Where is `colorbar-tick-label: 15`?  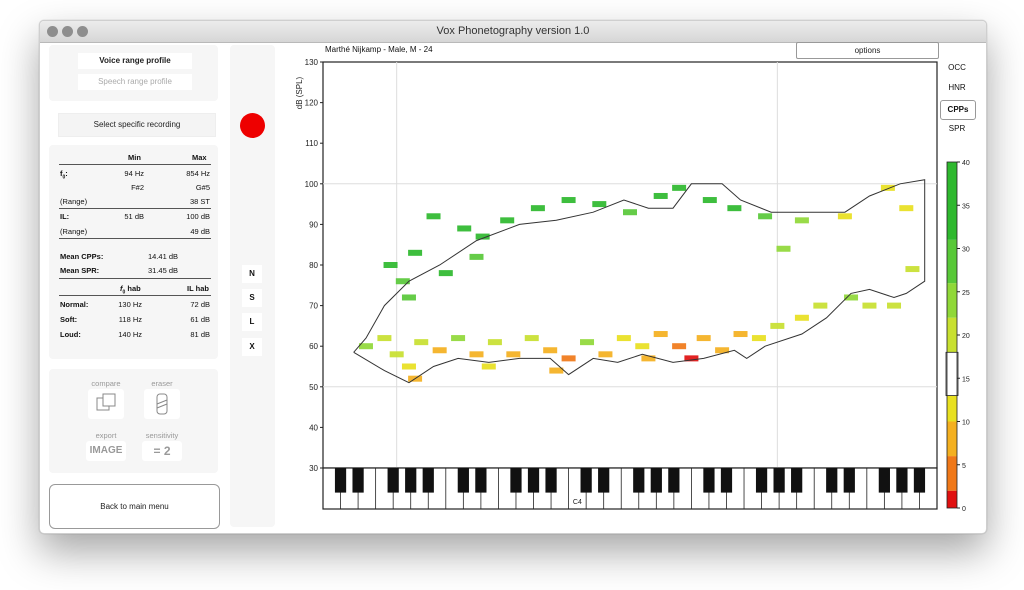
colorbar-tick-label: 15 is located at coordinates (966, 379).